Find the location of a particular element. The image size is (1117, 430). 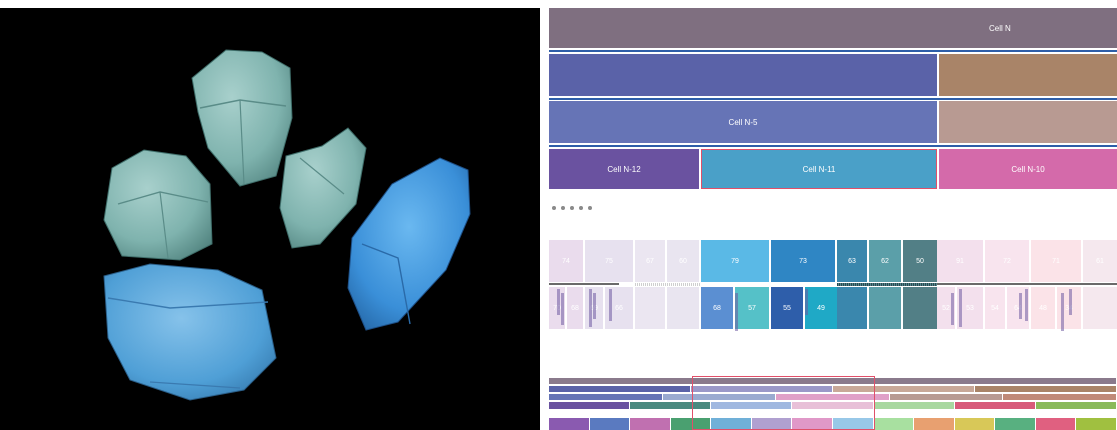

lineage-cell-n-5-label: Cell N-5 is located at coordinates (743, 122).